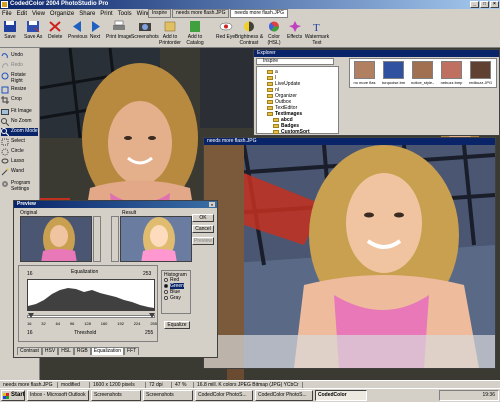 This screenshot has width=500, height=402. What do you see at coordinates (176, 292) in the screenshot?
I see `histogram-channel-group: Histogram Red Green Blue Gray` at bounding box center [176, 292].